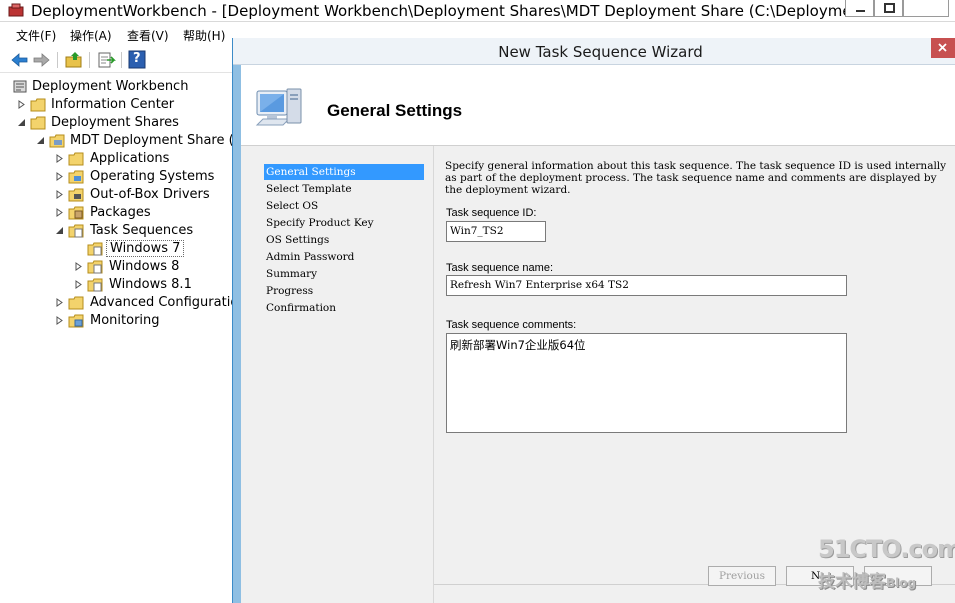 The height and width of the screenshot is (603, 955). What do you see at coordinates (491, 213) in the screenshot?
I see `task-sequence-id-label: Task sequence ID:` at bounding box center [491, 213].